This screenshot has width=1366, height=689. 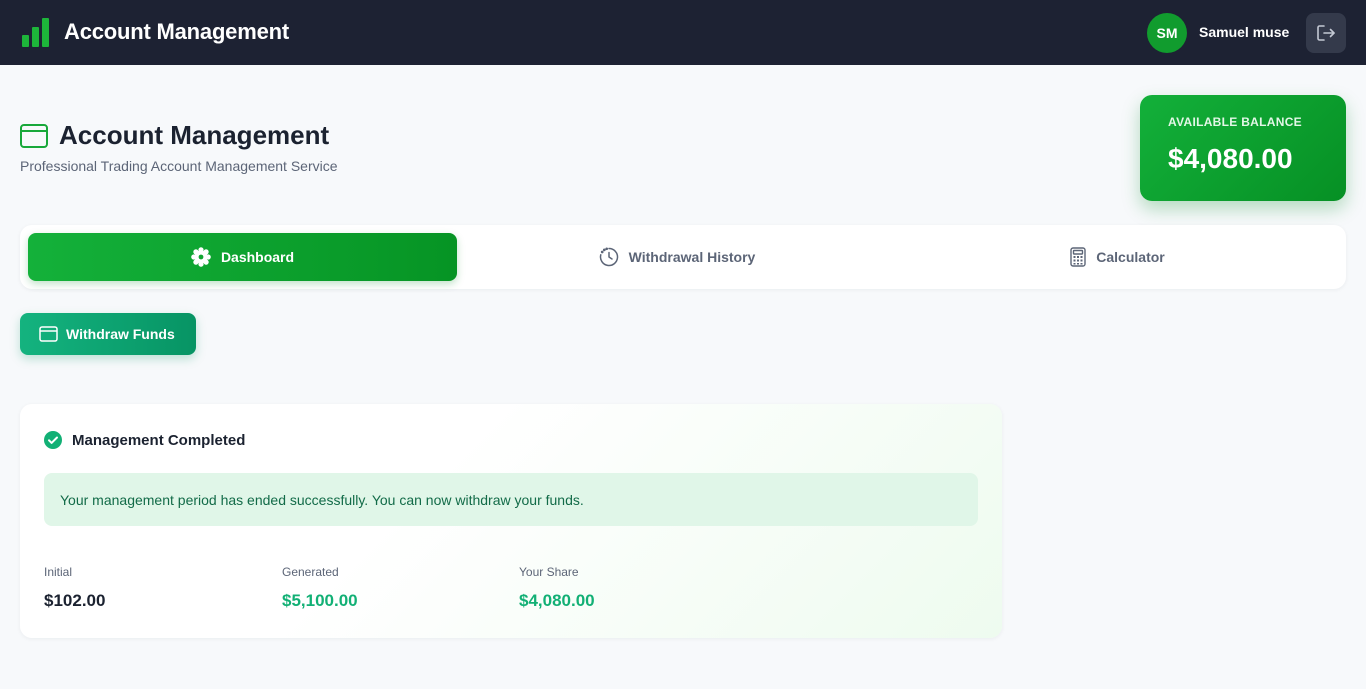 What do you see at coordinates (1078, 257) in the screenshot?
I see `calculator-icon` at bounding box center [1078, 257].